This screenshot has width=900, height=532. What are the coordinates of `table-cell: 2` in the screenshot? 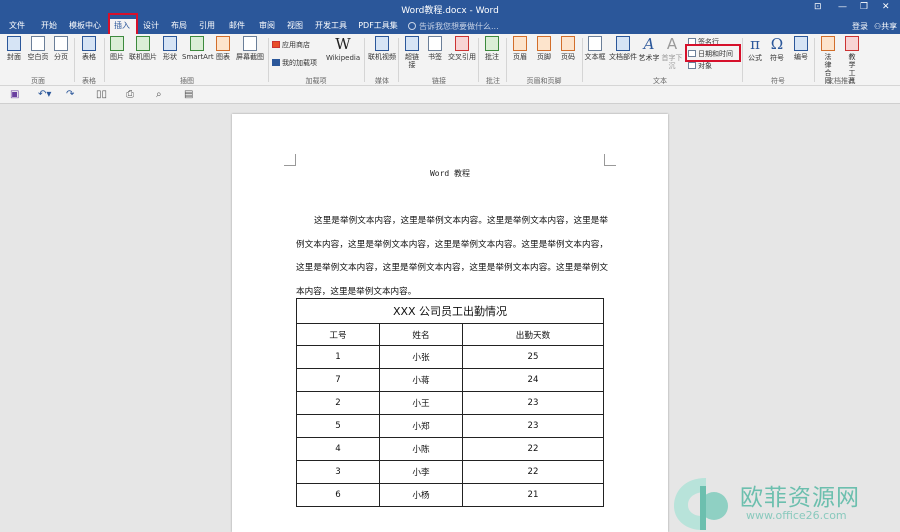 It's located at (338, 403).